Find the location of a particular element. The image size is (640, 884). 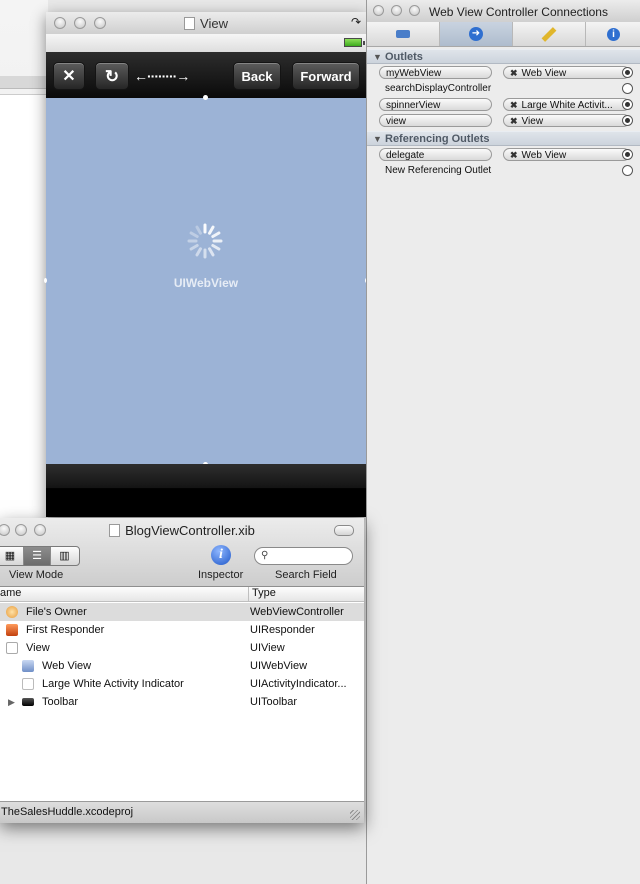

referencing-target-label: Web View is located at coordinates (544, 155).